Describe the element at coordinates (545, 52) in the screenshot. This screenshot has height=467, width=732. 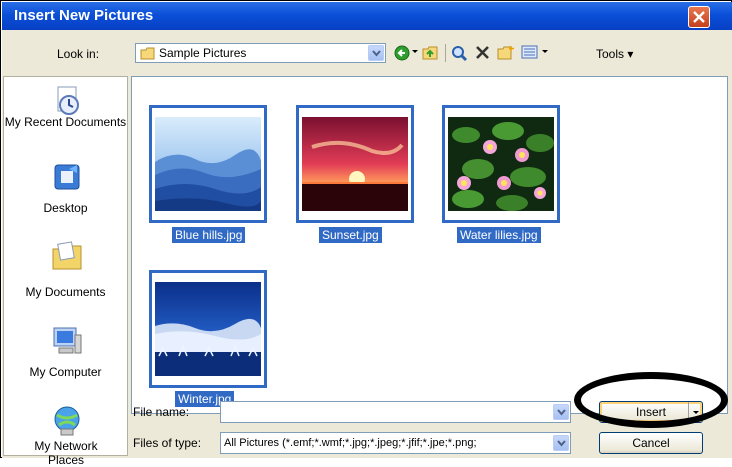
I see `views-dropdown-icon` at that location.